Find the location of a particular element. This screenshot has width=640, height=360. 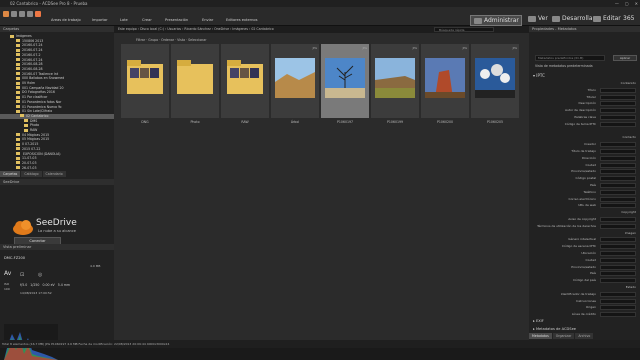

metadata-field-label: Autor de descripción is located at coordinates (580, 110).